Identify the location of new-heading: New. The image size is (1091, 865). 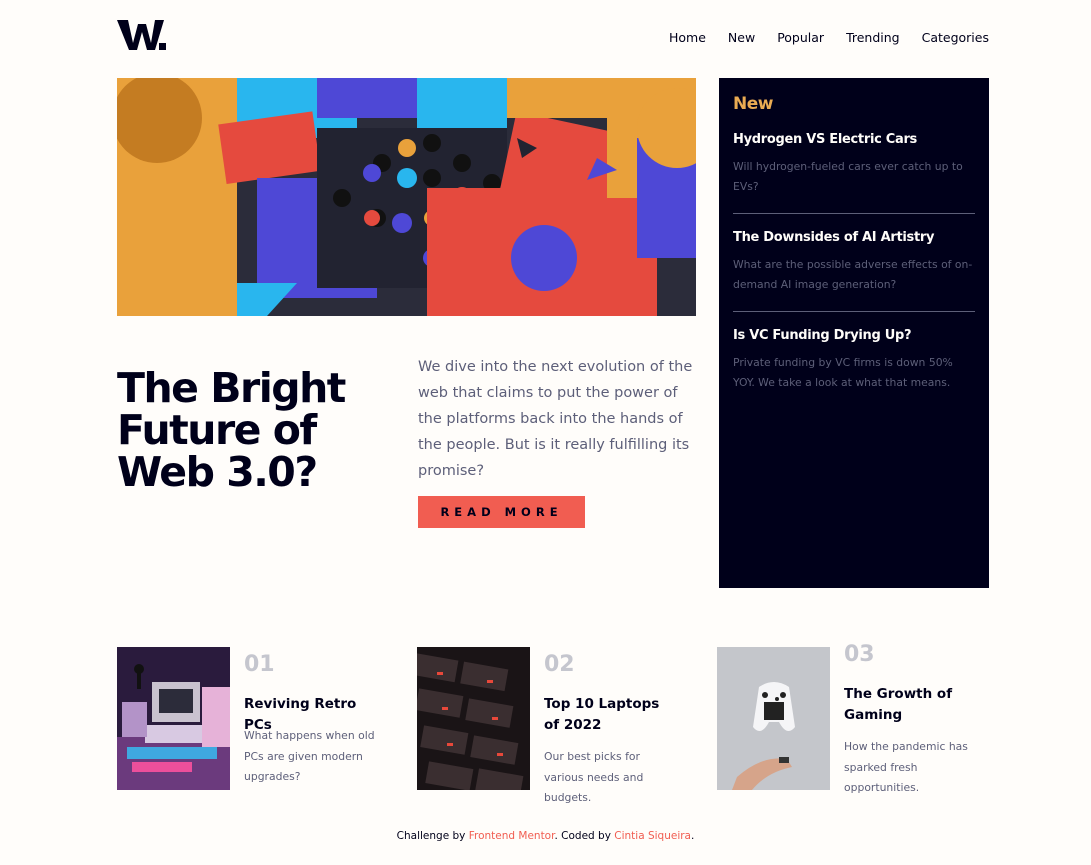
(753, 104).